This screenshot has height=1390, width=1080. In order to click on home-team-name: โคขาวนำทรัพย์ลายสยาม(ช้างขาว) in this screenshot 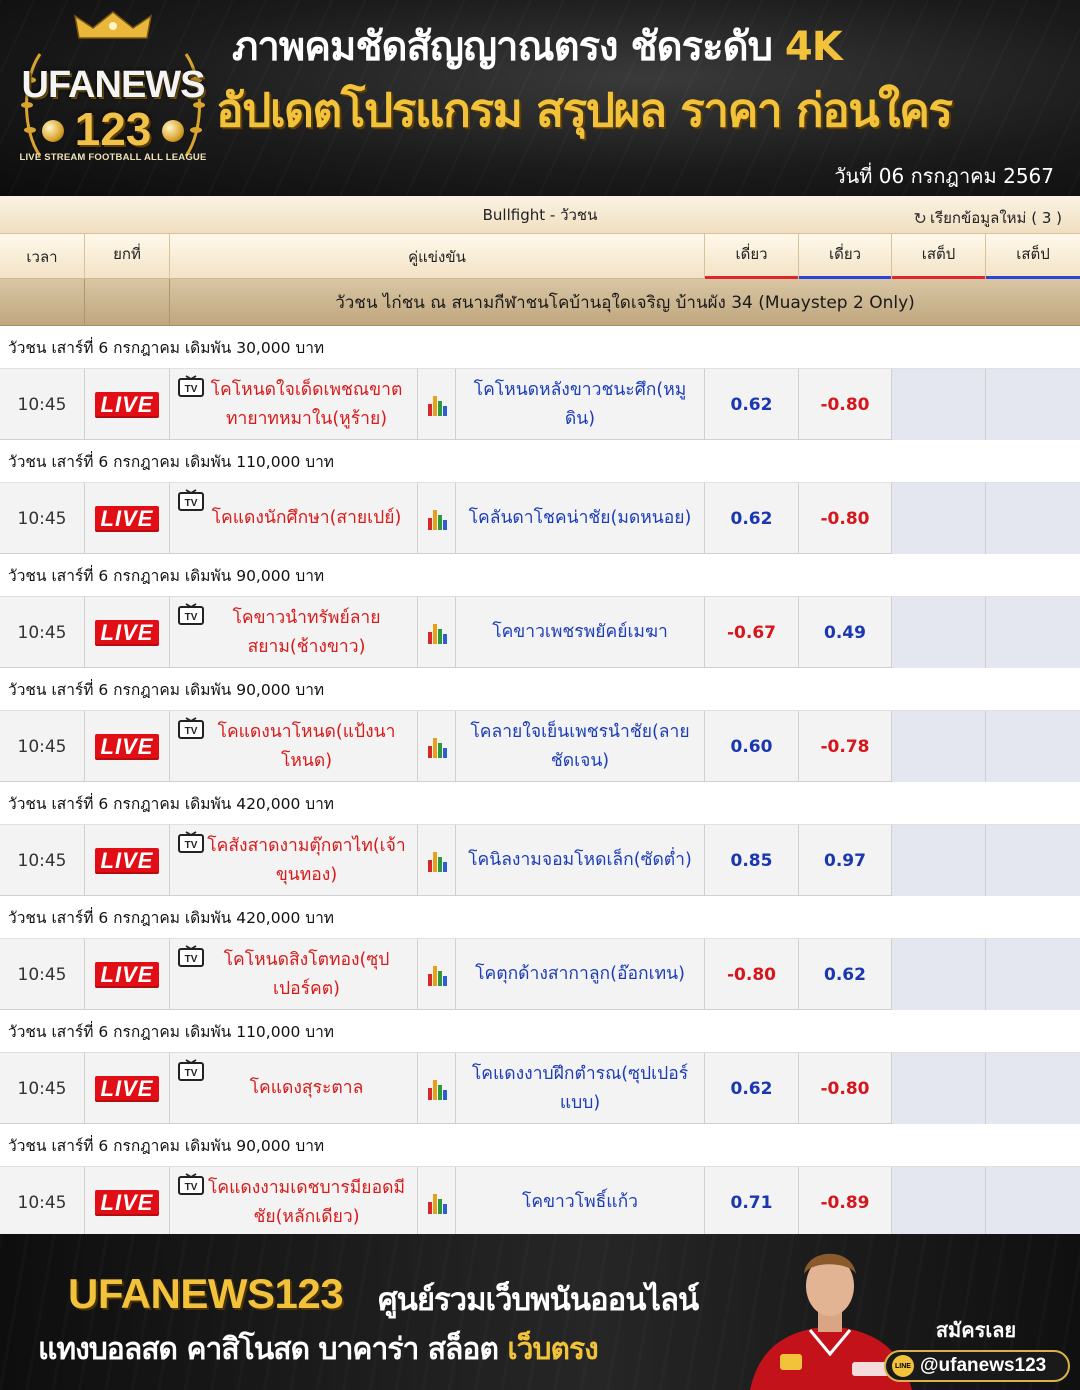, I will do `click(293, 633)`.